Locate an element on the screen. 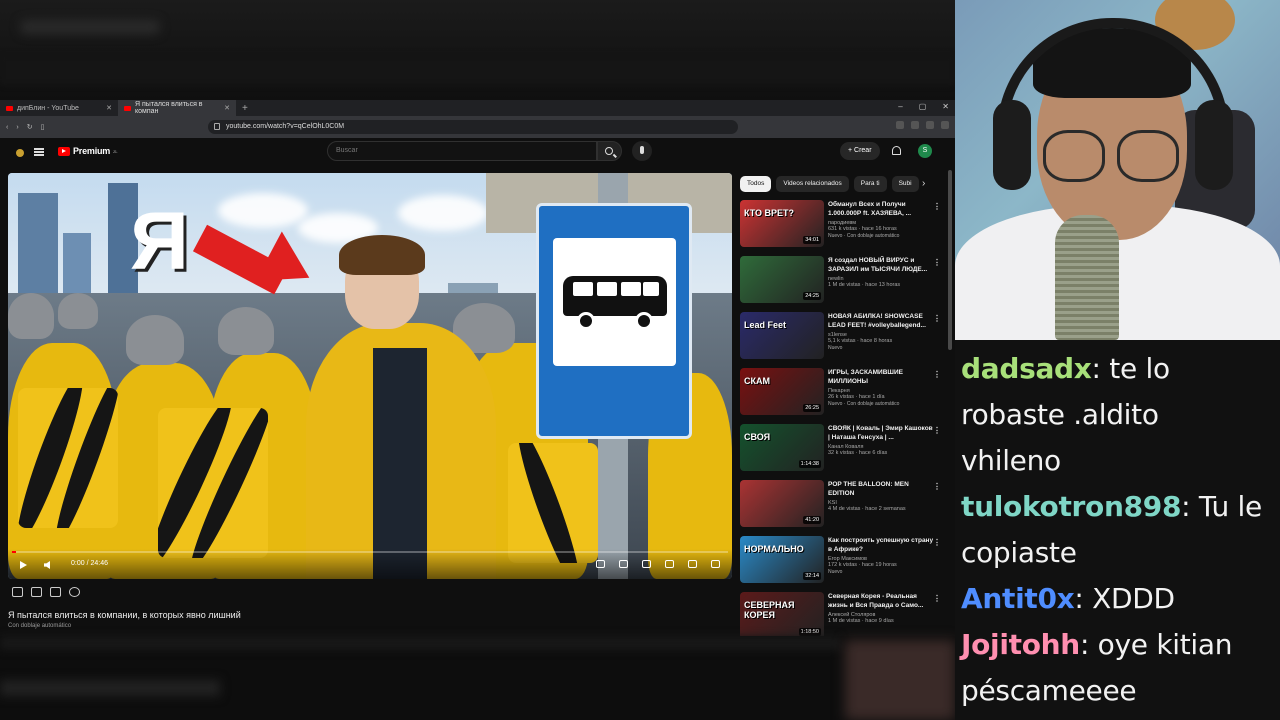 This screenshot has height=720, width=1280. bell-icon is located at coordinates (896, 150).